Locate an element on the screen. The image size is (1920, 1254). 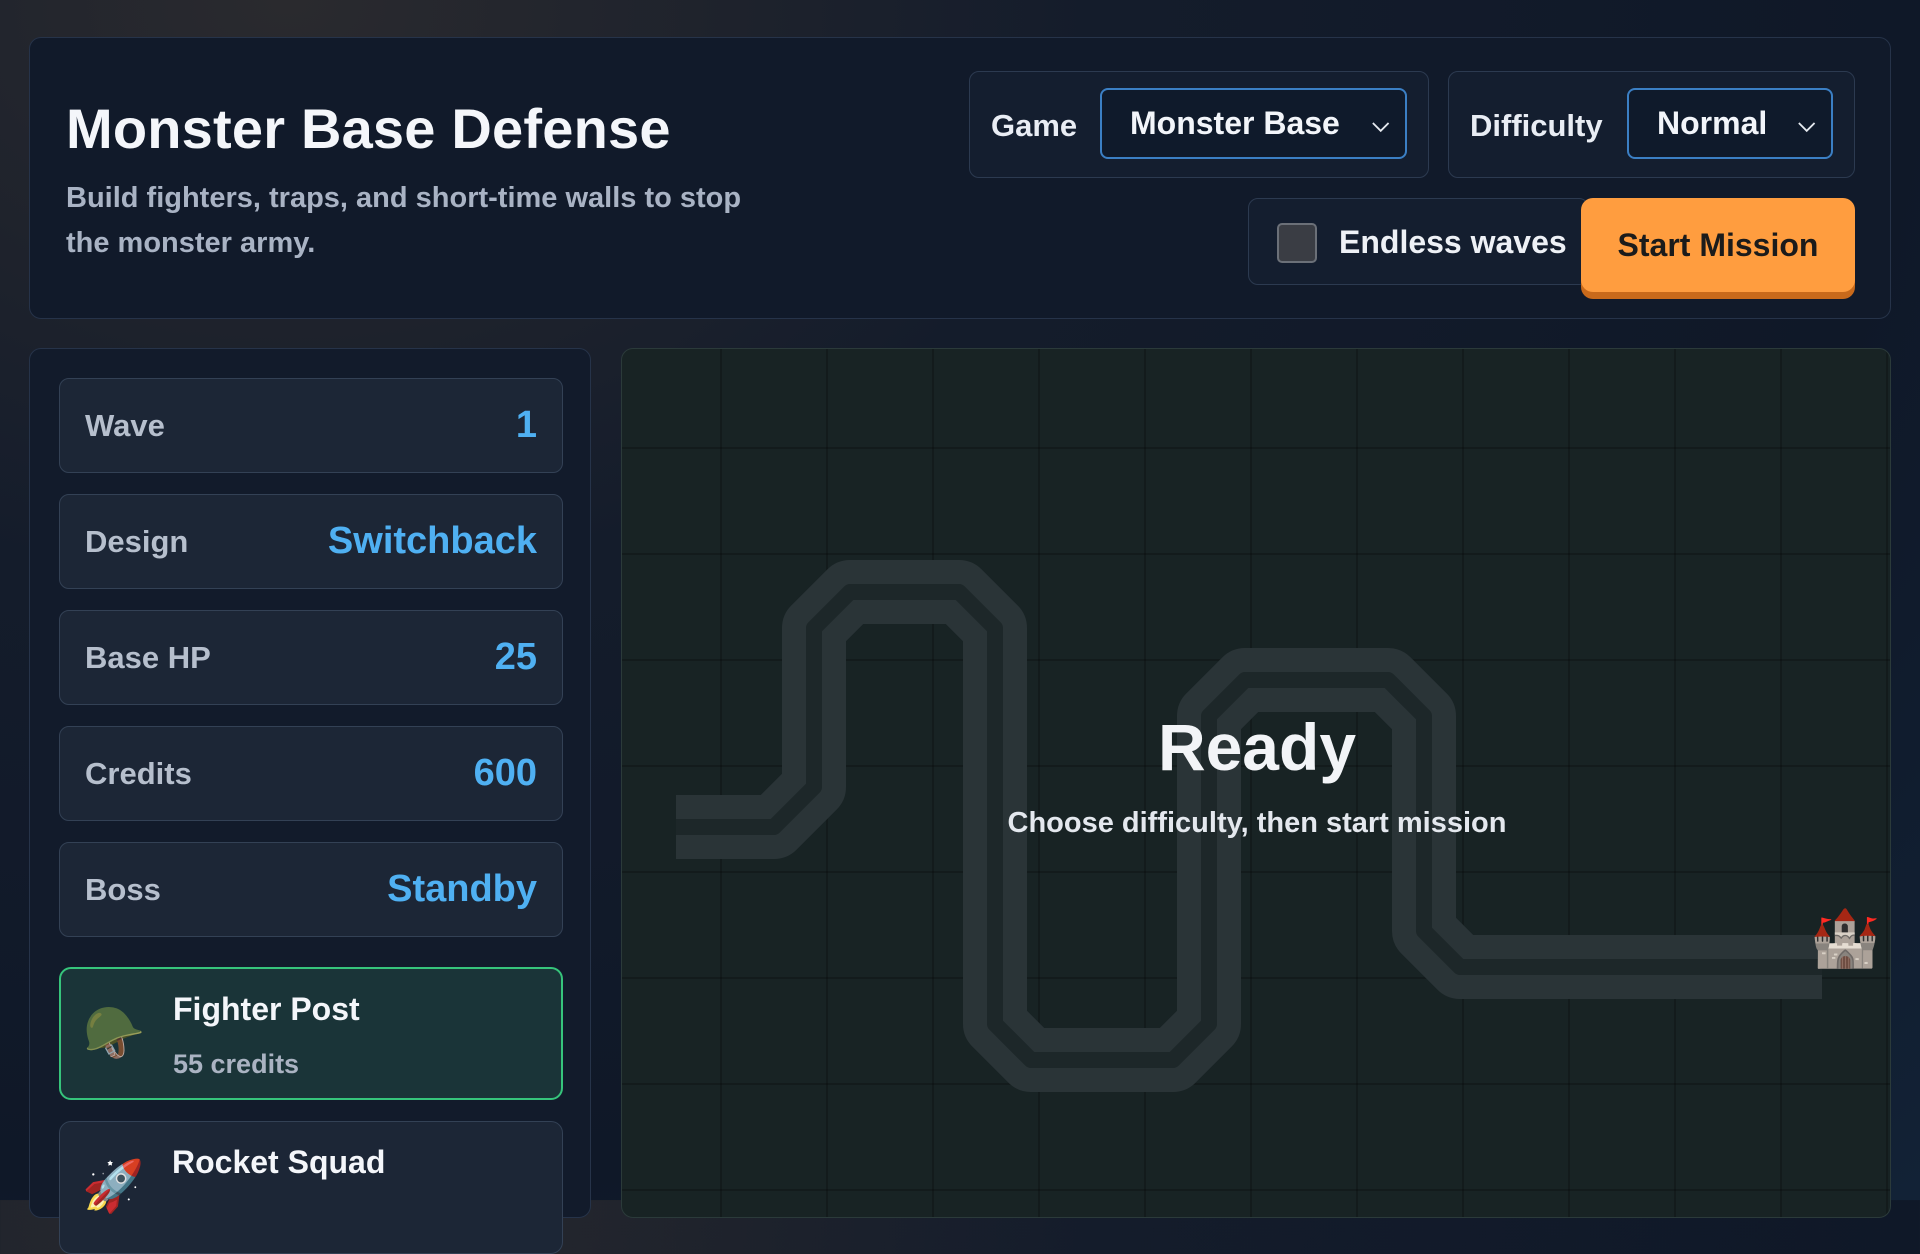
game-select: Monster Base ⌵ is located at coordinates (1253, 123).